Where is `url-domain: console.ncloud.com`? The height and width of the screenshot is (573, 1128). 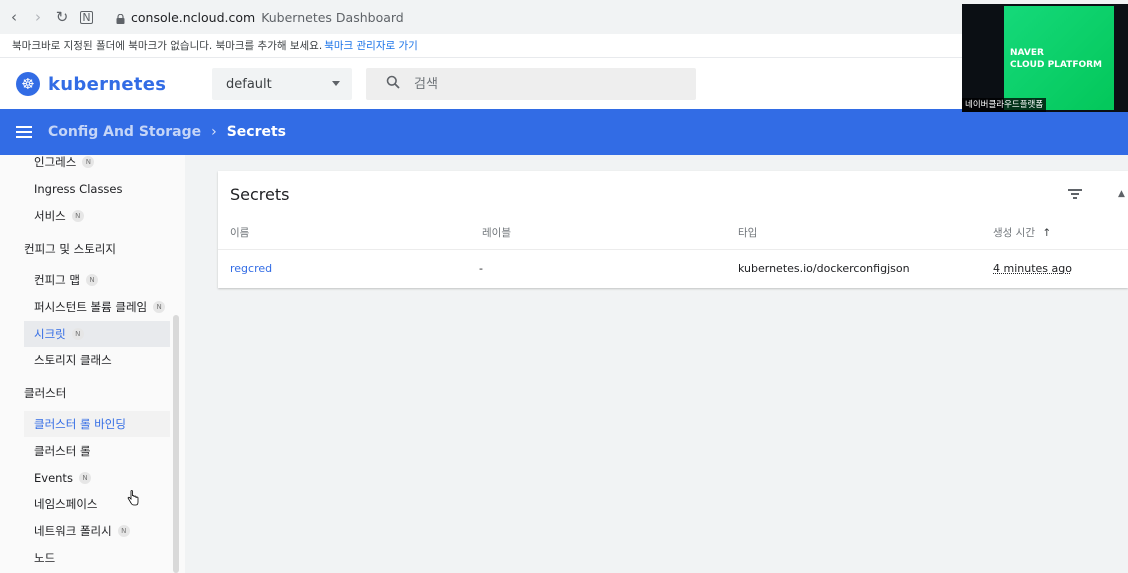 url-domain: console.ncloud.com is located at coordinates (193, 17).